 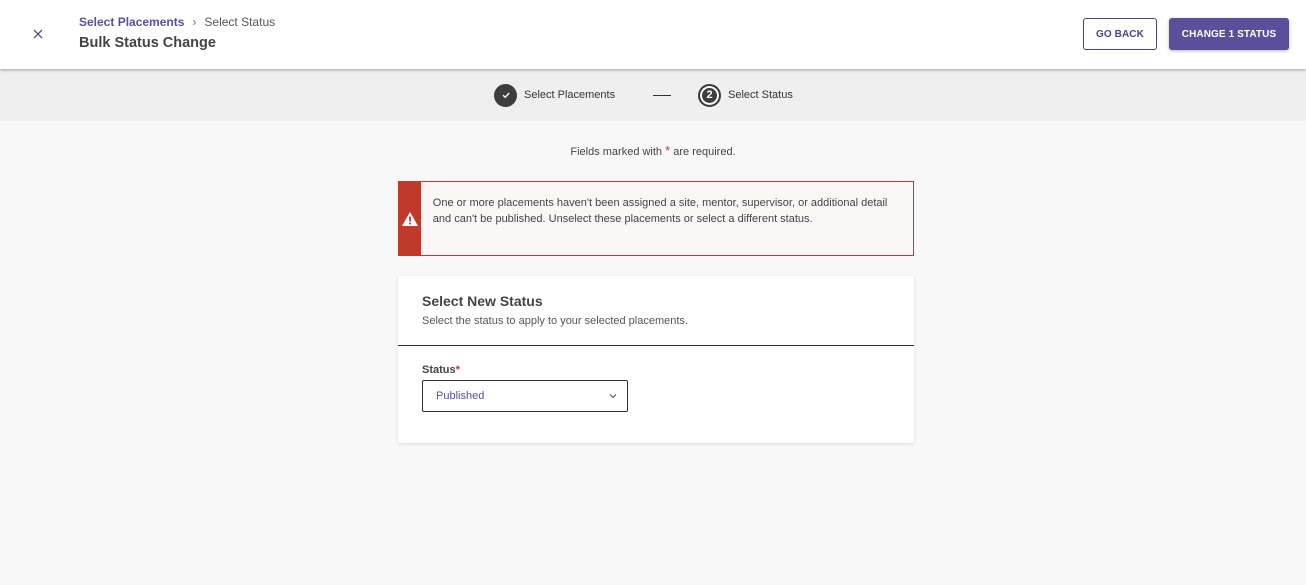 I want to click on chevron-down-icon, so click(x=613, y=396).